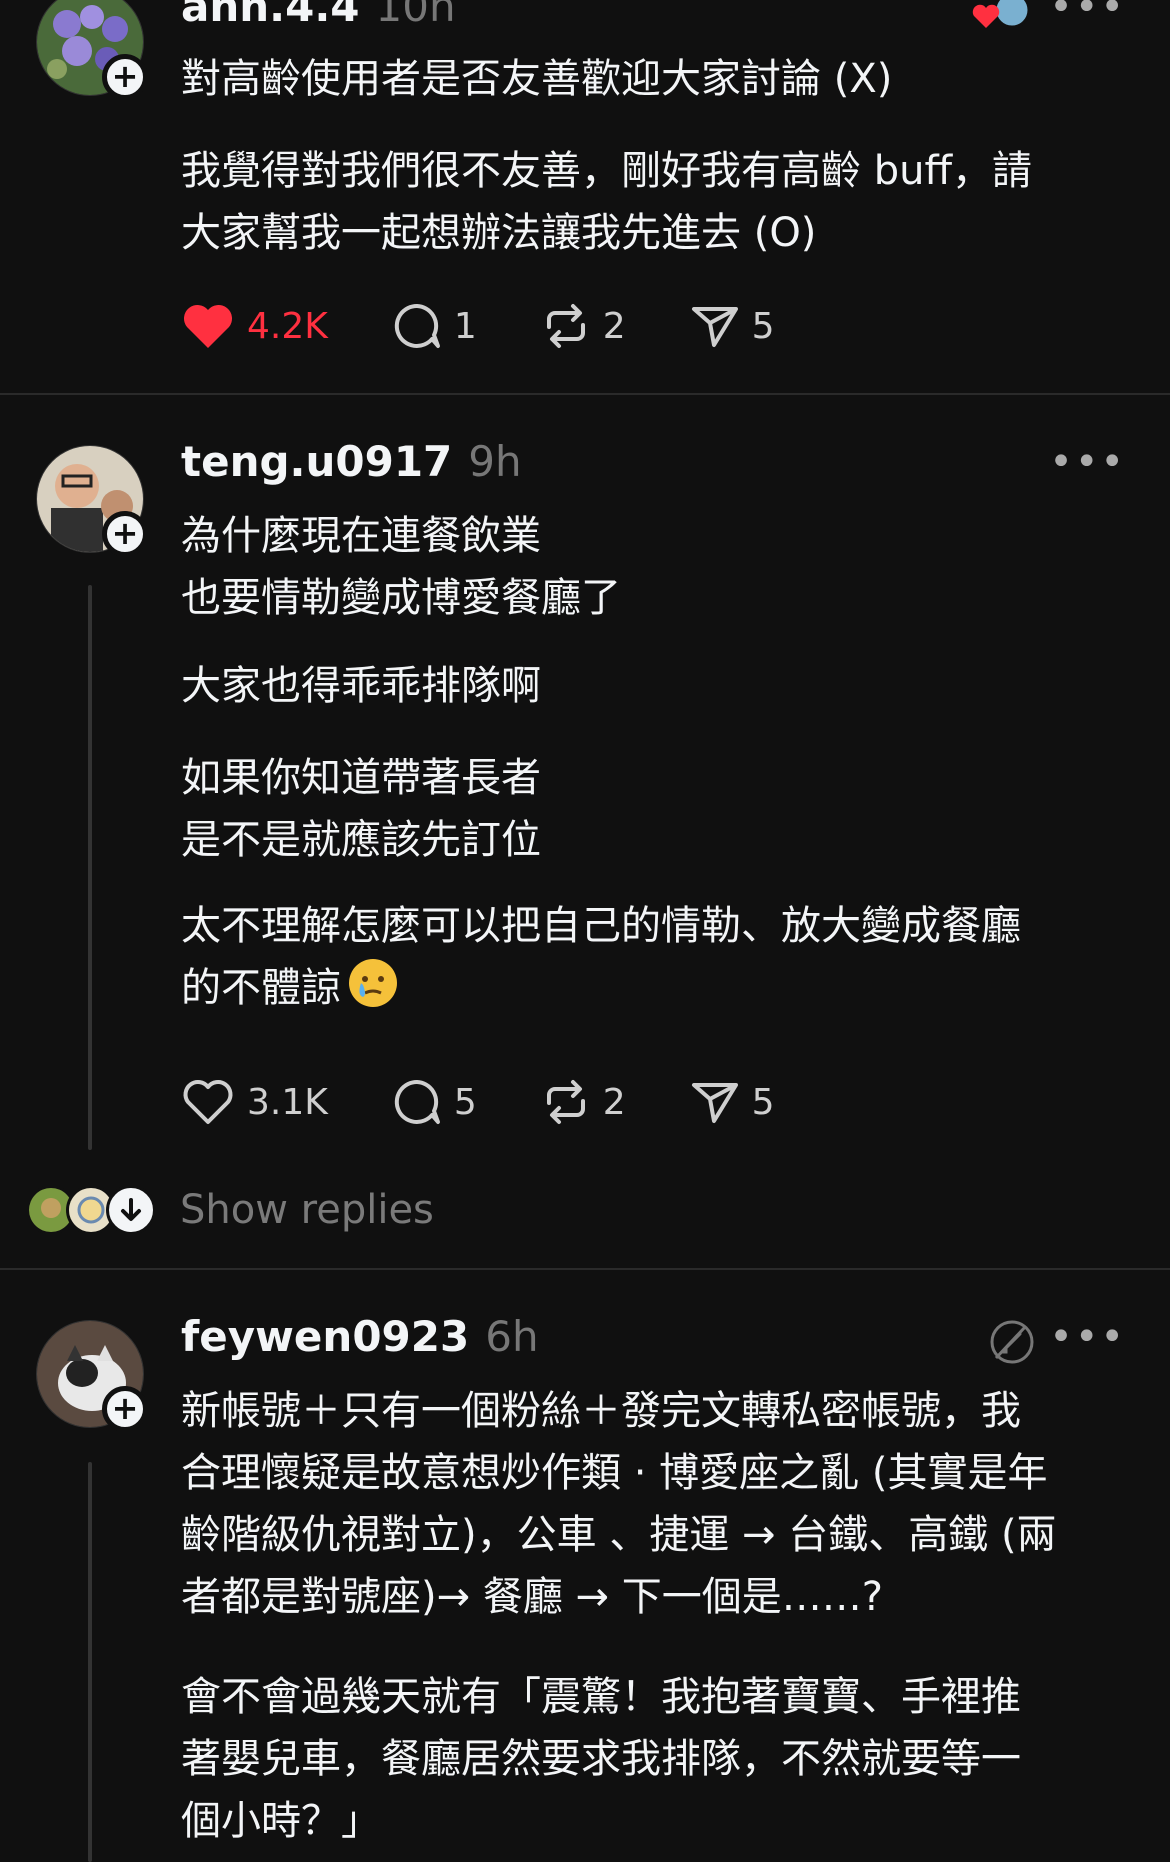 Image resolution: width=1170 pixels, height=1862 pixels. What do you see at coordinates (208, 1102) in the screenshot?
I see `heart-outline-icon` at bounding box center [208, 1102].